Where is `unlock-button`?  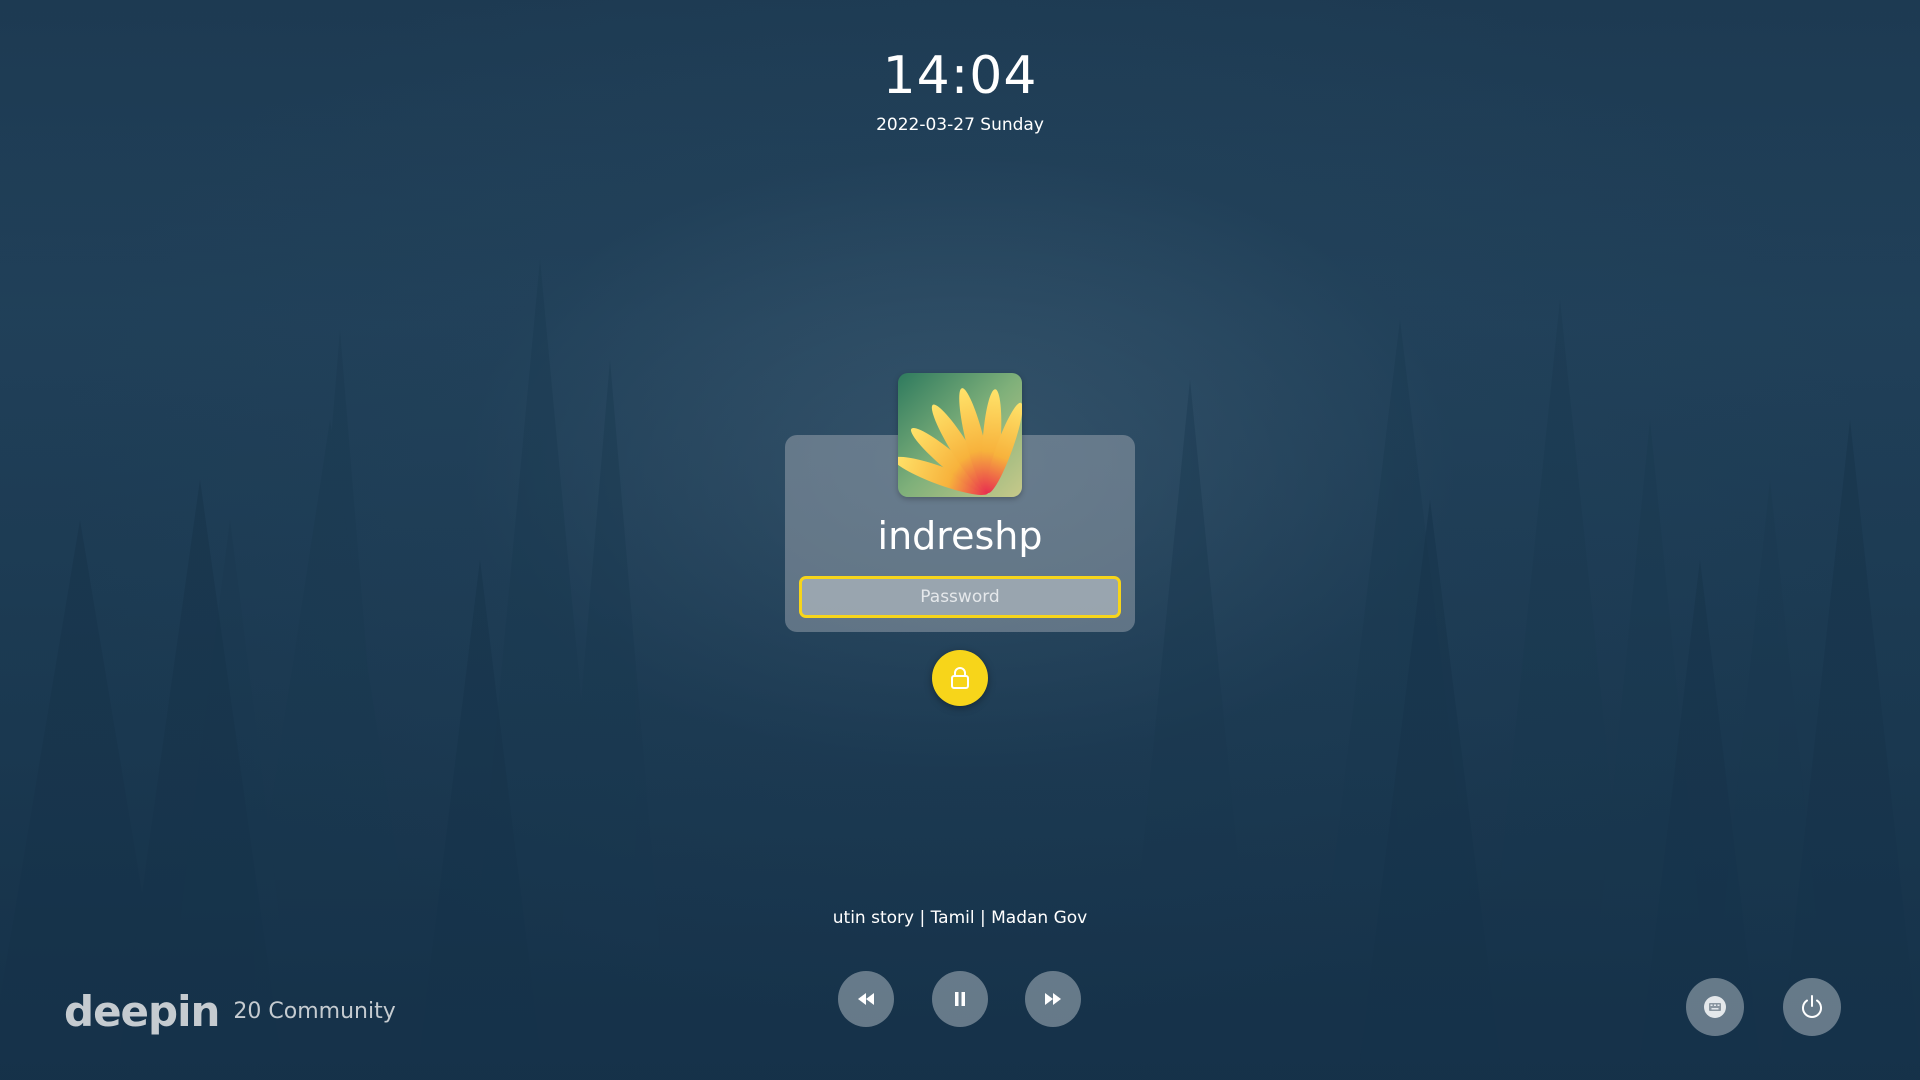
unlock-button is located at coordinates (960, 678).